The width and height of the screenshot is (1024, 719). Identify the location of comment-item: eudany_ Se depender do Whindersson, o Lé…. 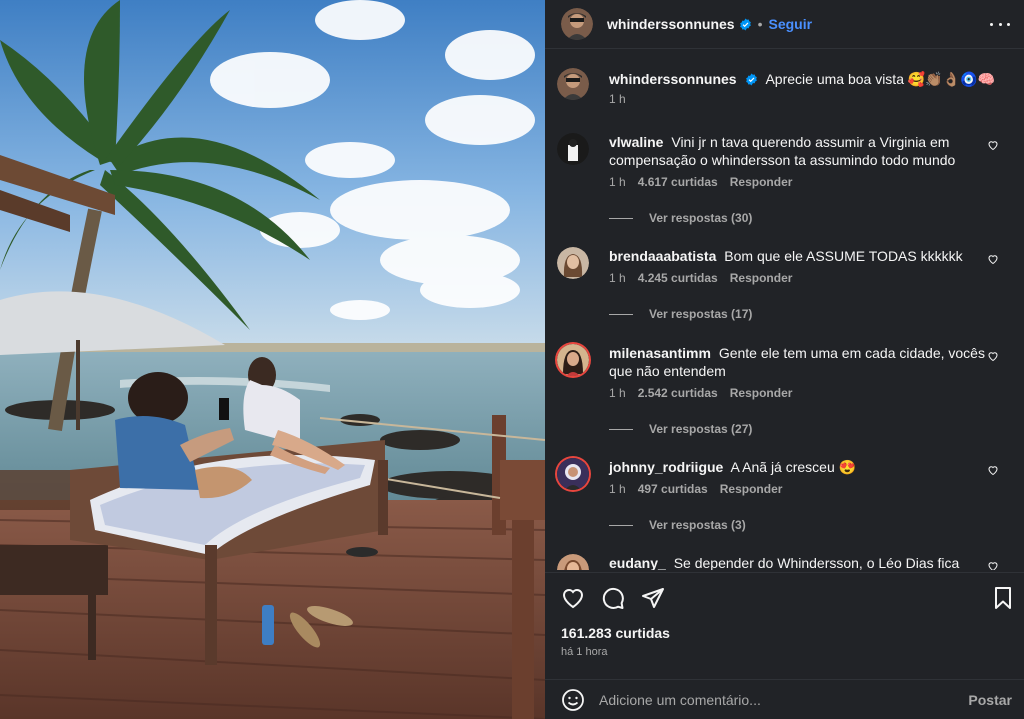
(778, 562).